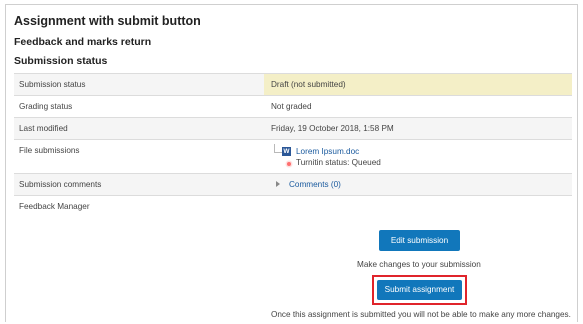 This screenshot has height=324, width=583. I want to click on feedback-manager-label: Feedback Manager, so click(54, 206).